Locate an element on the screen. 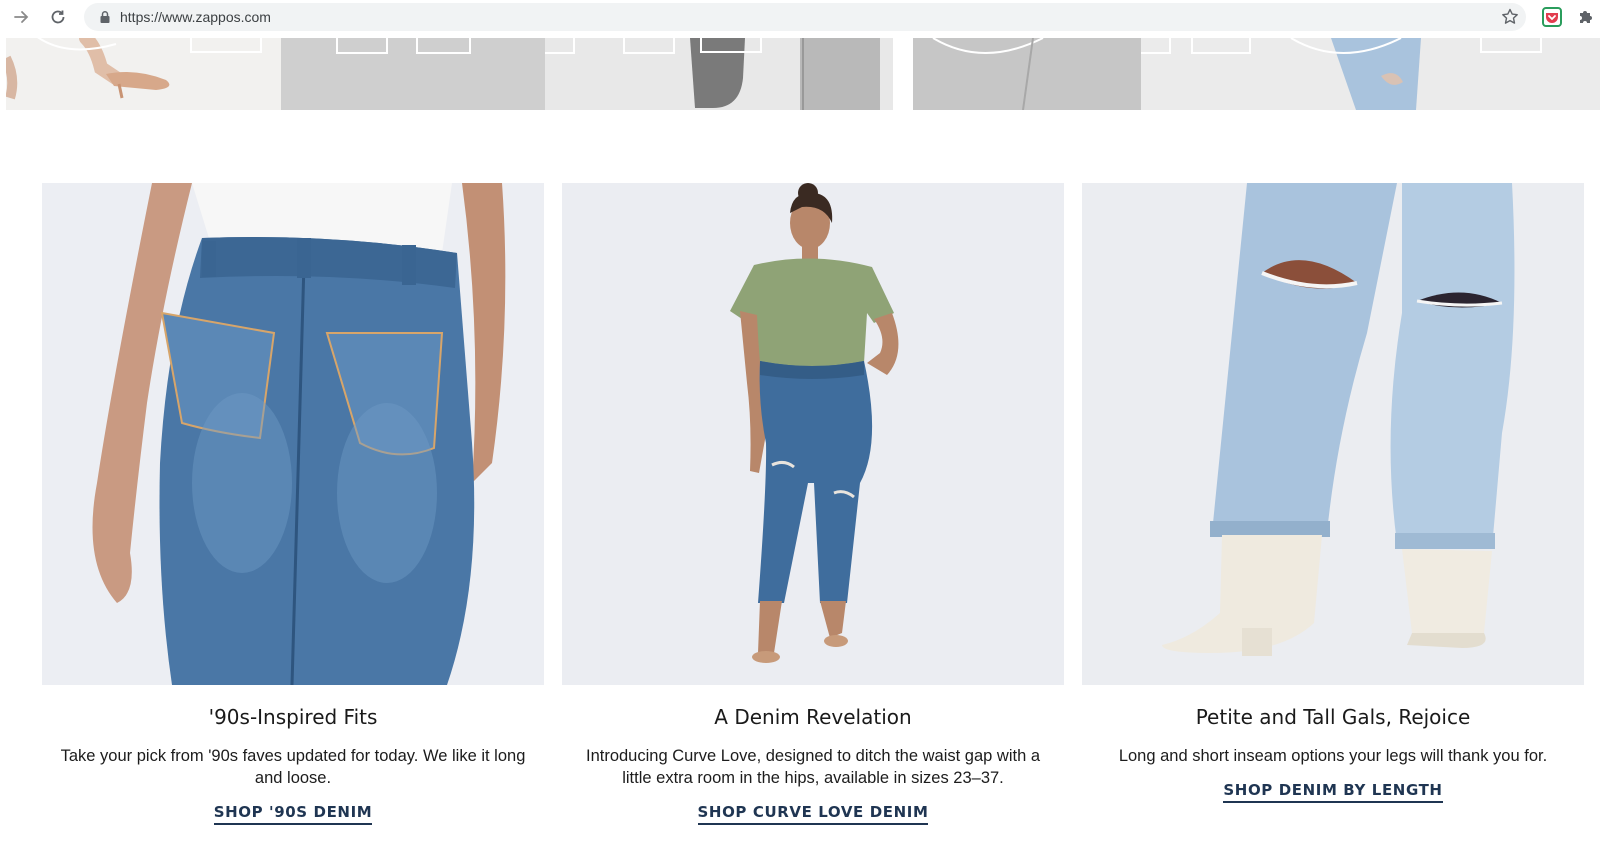 This screenshot has width=1600, height=859. banner-image-gray-jeans is located at coordinates (1027, 74).